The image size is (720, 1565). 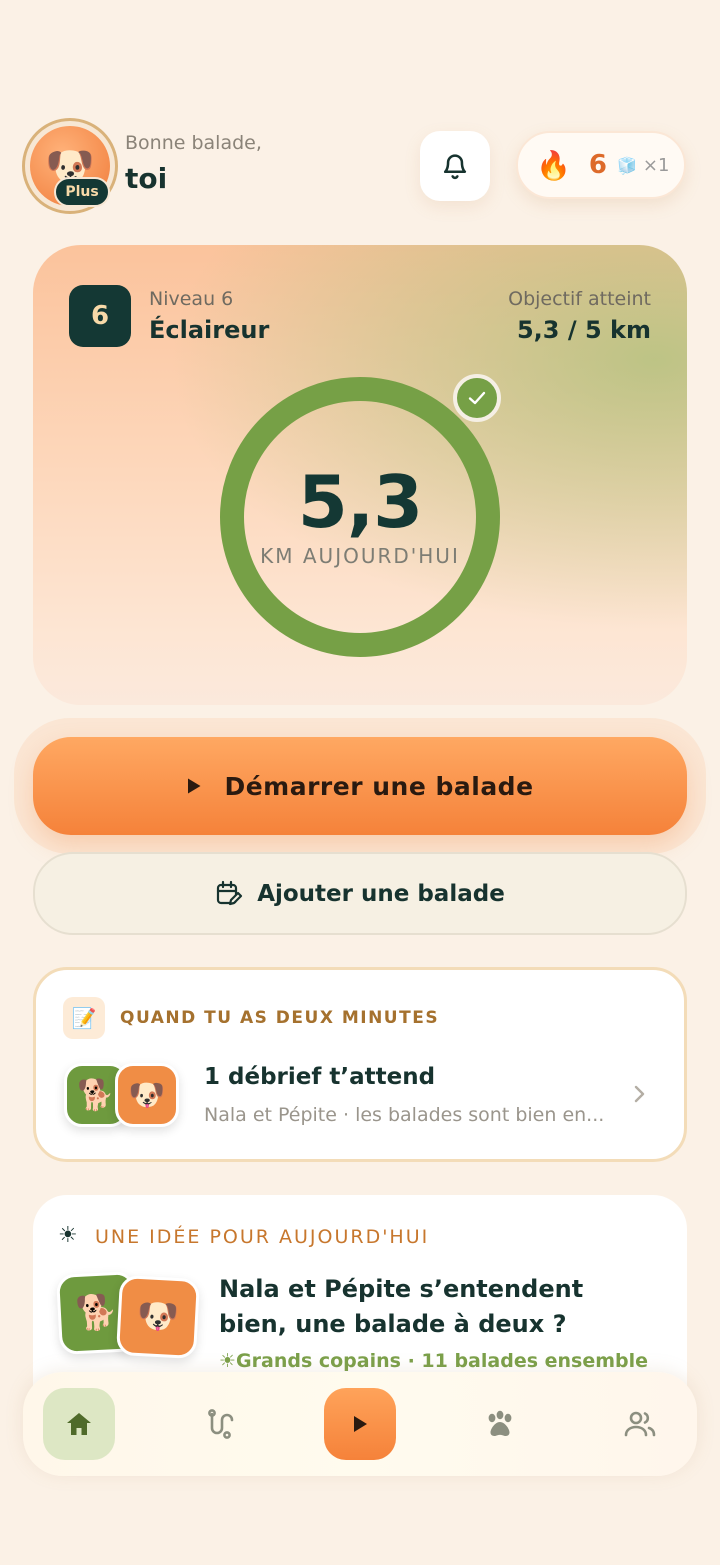 What do you see at coordinates (68, 1235) in the screenshot?
I see `sun-icon: ☀` at bounding box center [68, 1235].